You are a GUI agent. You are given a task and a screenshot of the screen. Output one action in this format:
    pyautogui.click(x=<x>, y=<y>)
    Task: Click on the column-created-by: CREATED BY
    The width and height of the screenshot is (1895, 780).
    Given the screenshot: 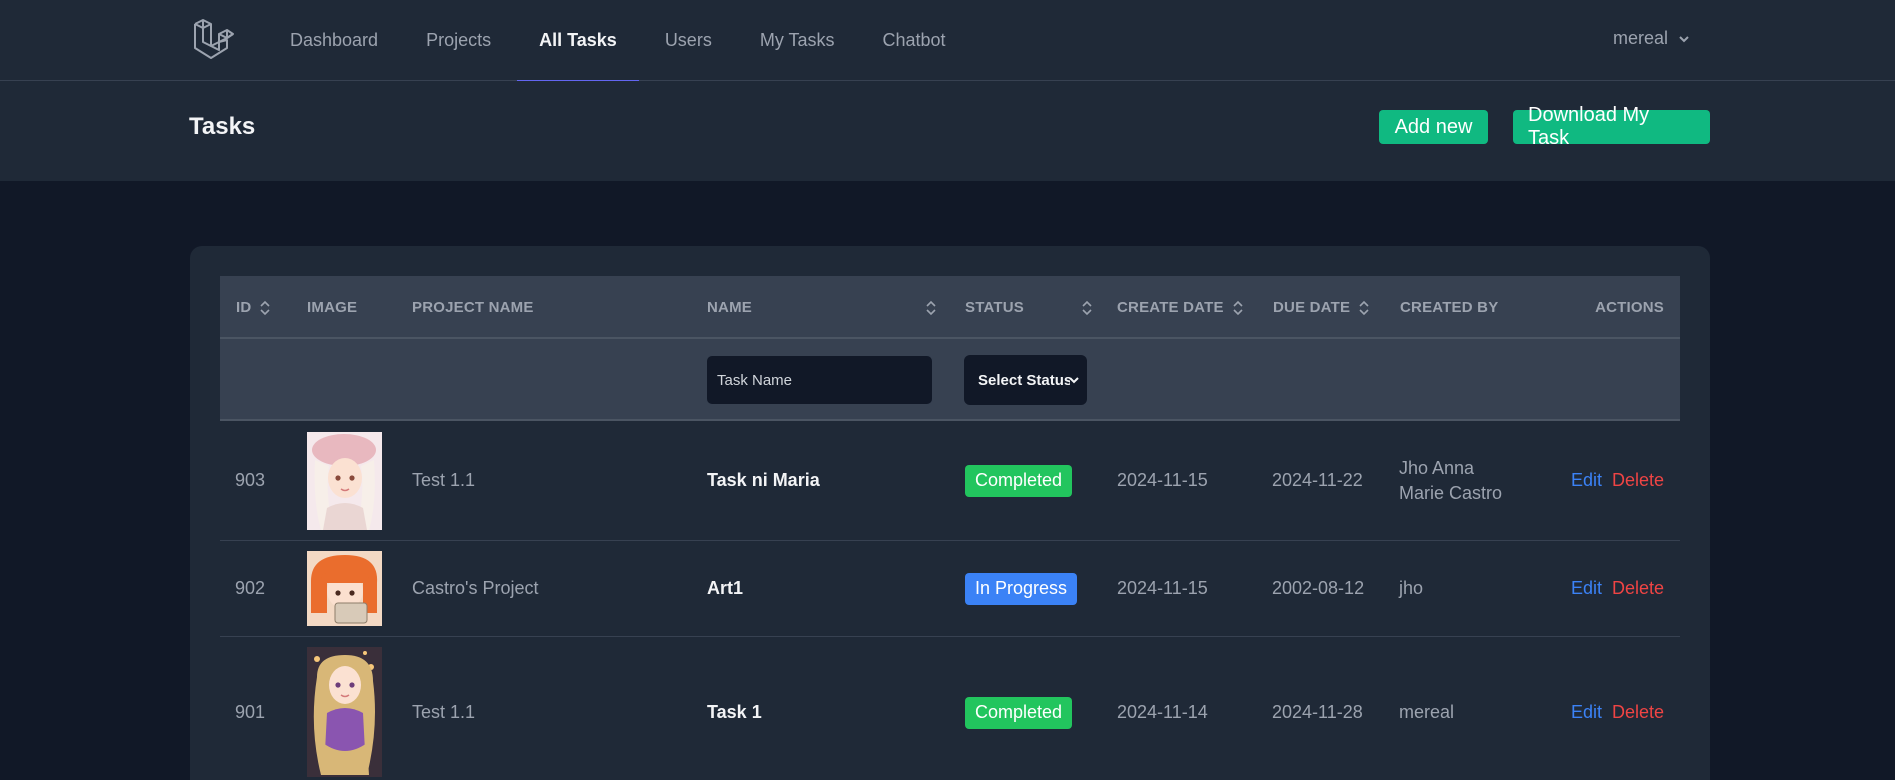 What is the action you would take?
    pyautogui.click(x=1449, y=307)
    